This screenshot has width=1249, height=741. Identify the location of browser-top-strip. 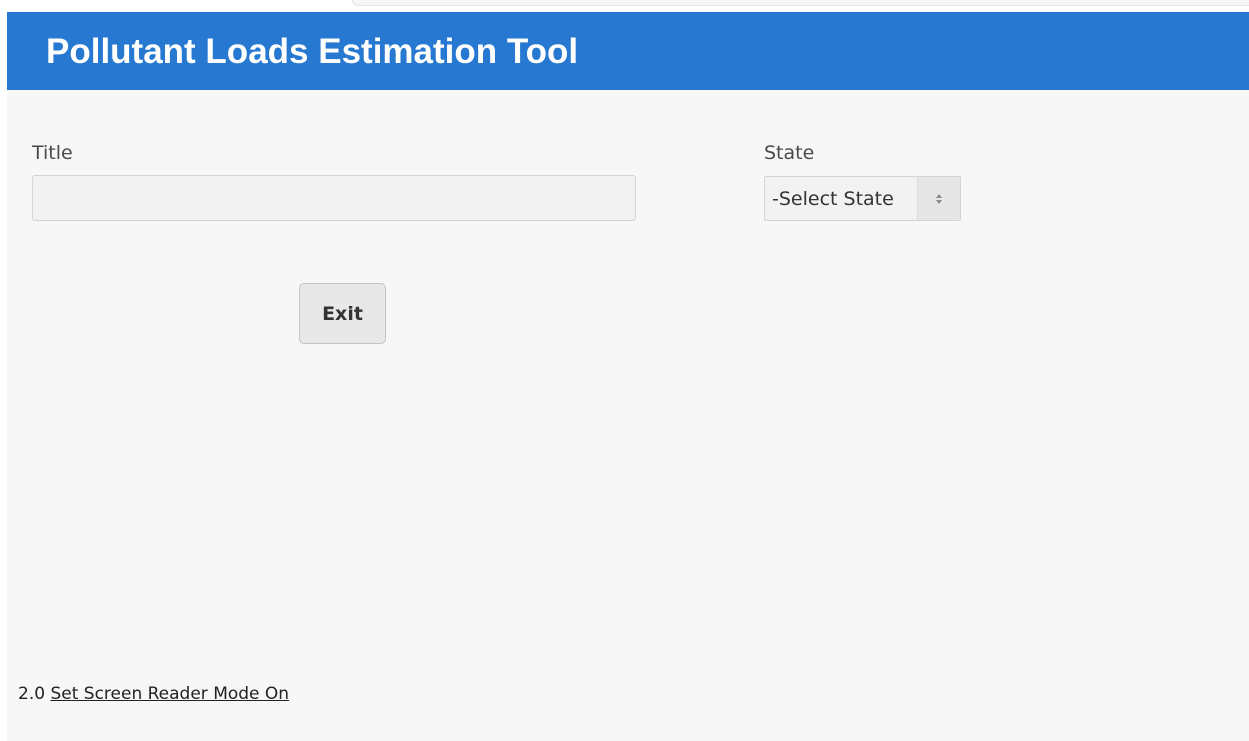
(624, 6).